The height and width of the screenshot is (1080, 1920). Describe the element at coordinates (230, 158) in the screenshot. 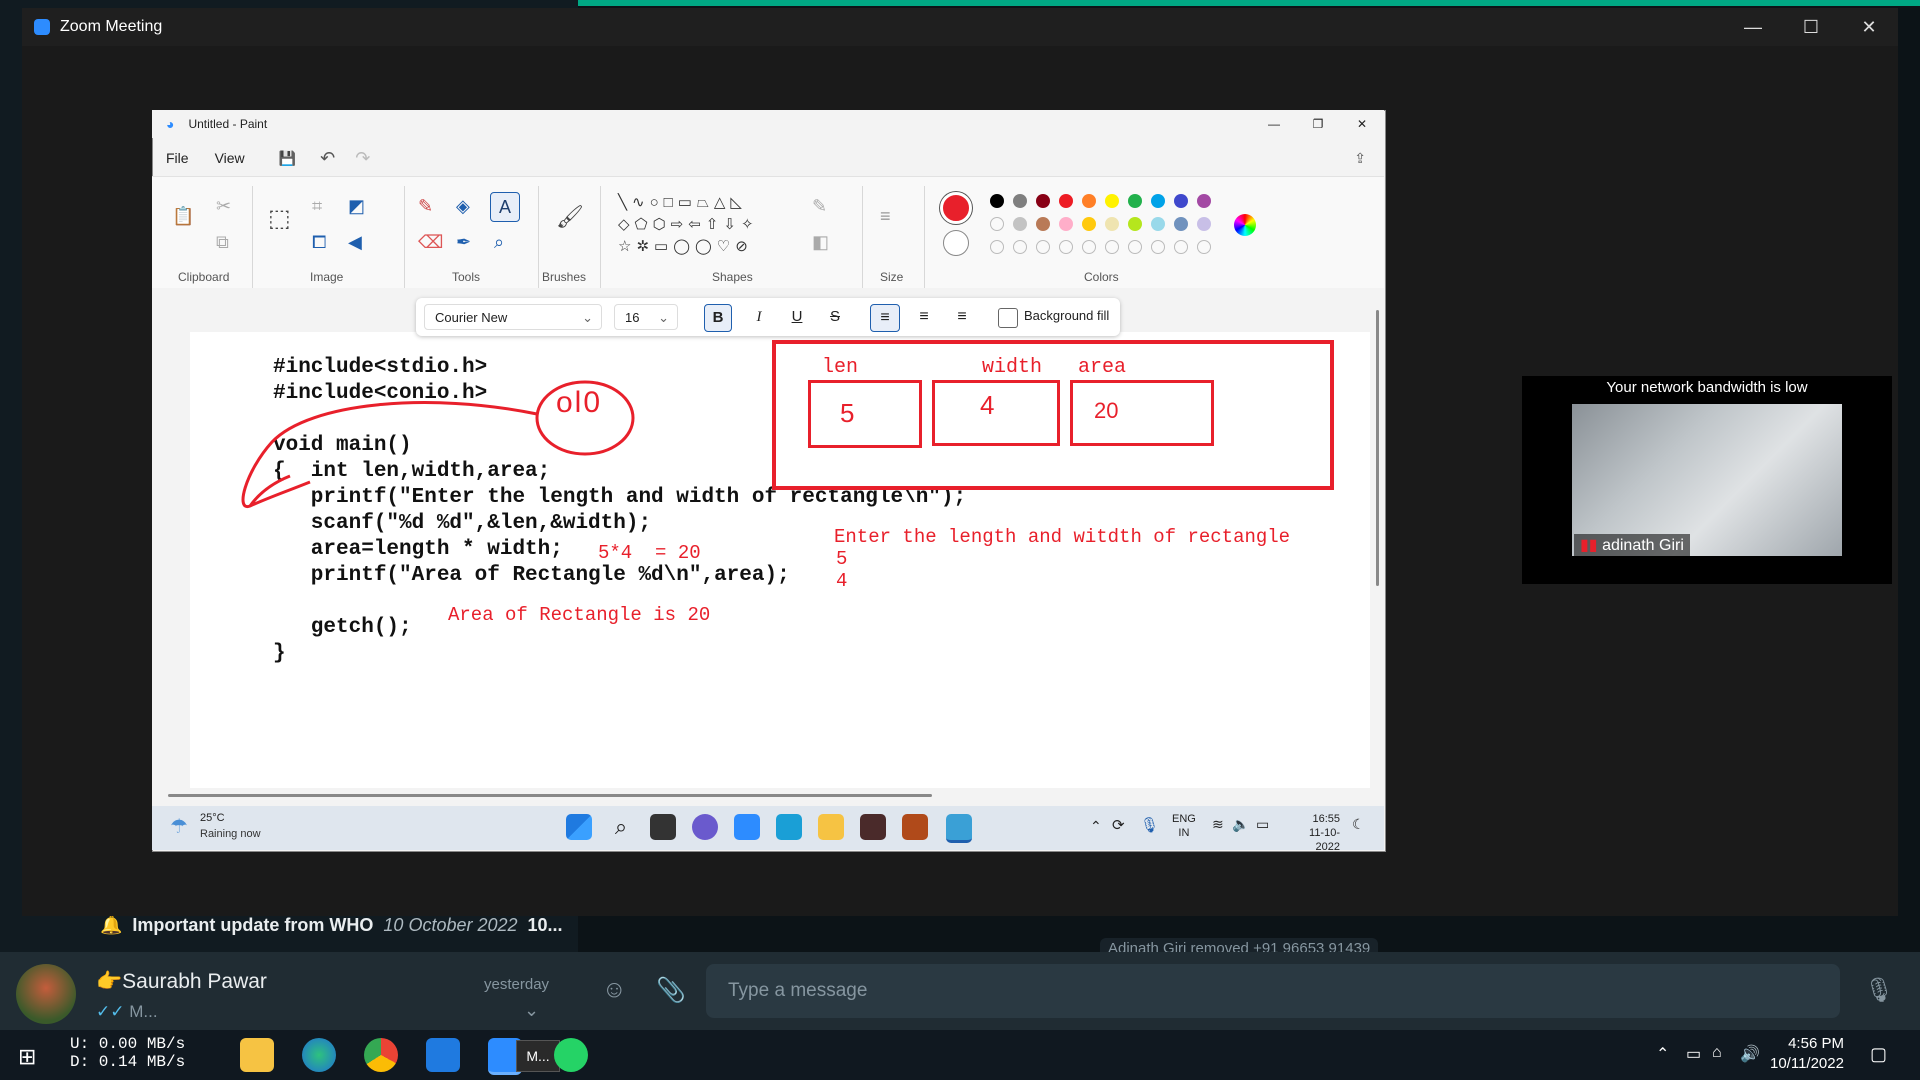

I see `menu-view: View` at that location.